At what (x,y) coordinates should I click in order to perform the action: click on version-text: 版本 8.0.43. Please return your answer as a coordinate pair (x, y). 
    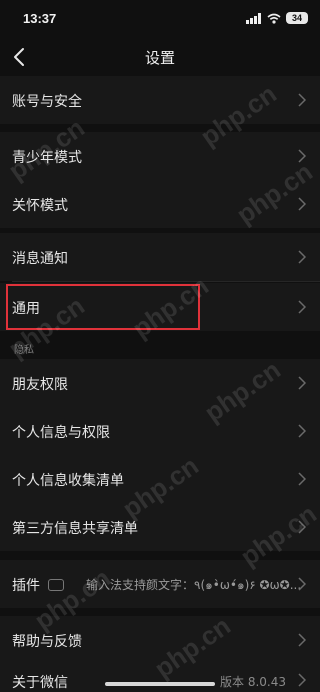
    Looking at the image, I should click on (253, 682).